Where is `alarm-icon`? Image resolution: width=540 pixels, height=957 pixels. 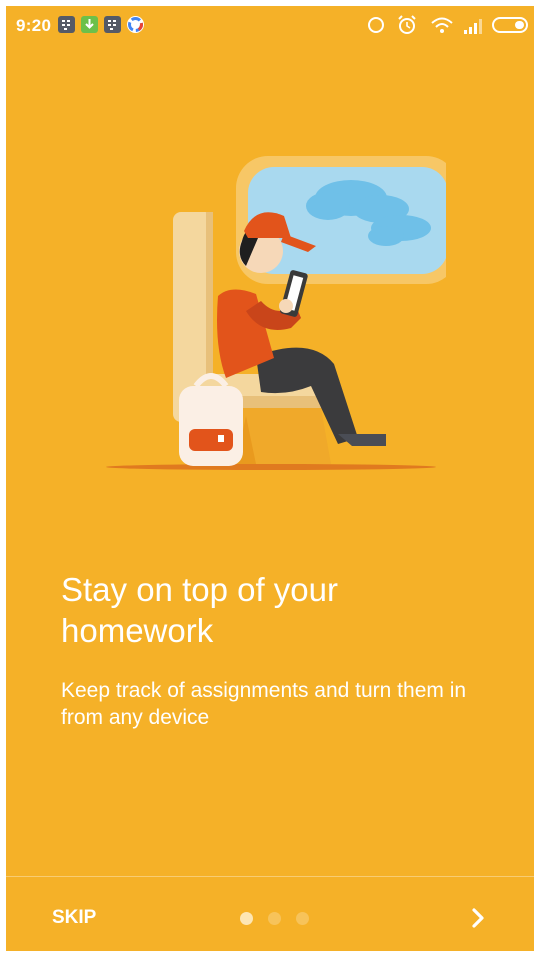 alarm-icon is located at coordinates (407, 24).